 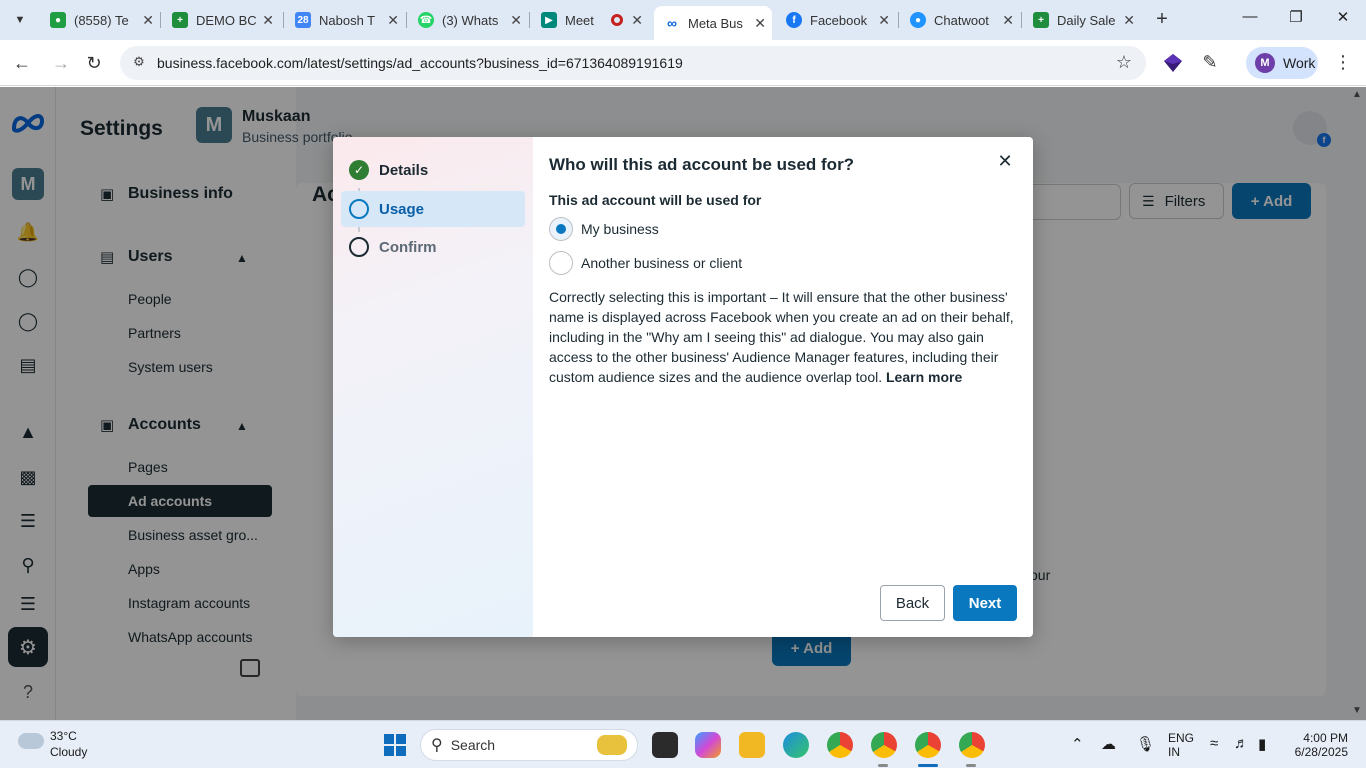 What do you see at coordinates (139, 63) in the screenshot?
I see `site-info-icon: ⚙` at bounding box center [139, 63].